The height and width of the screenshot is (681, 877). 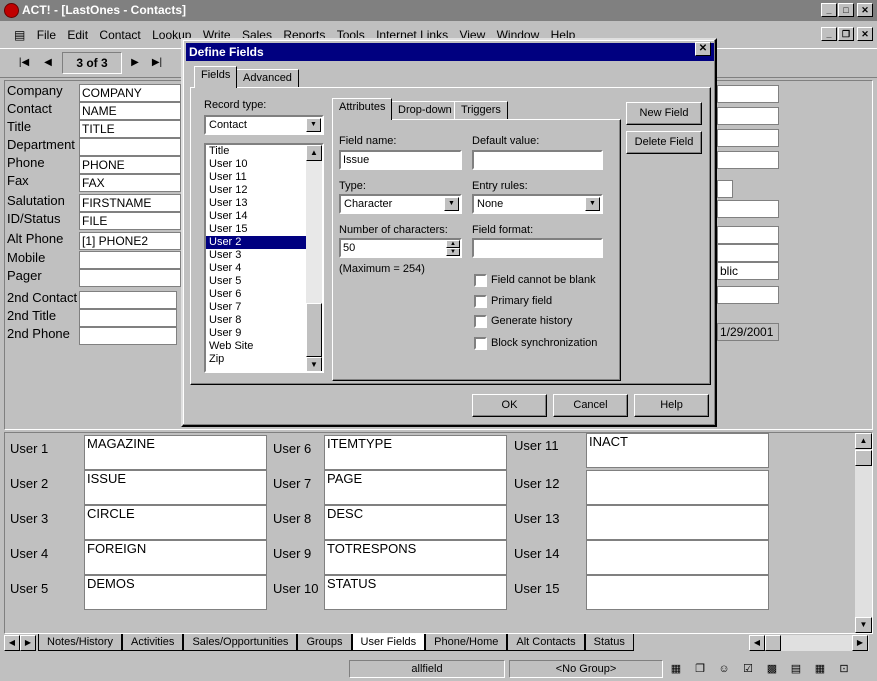 I want to click on prev-record-icon: ◀, so click(x=48, y=63).